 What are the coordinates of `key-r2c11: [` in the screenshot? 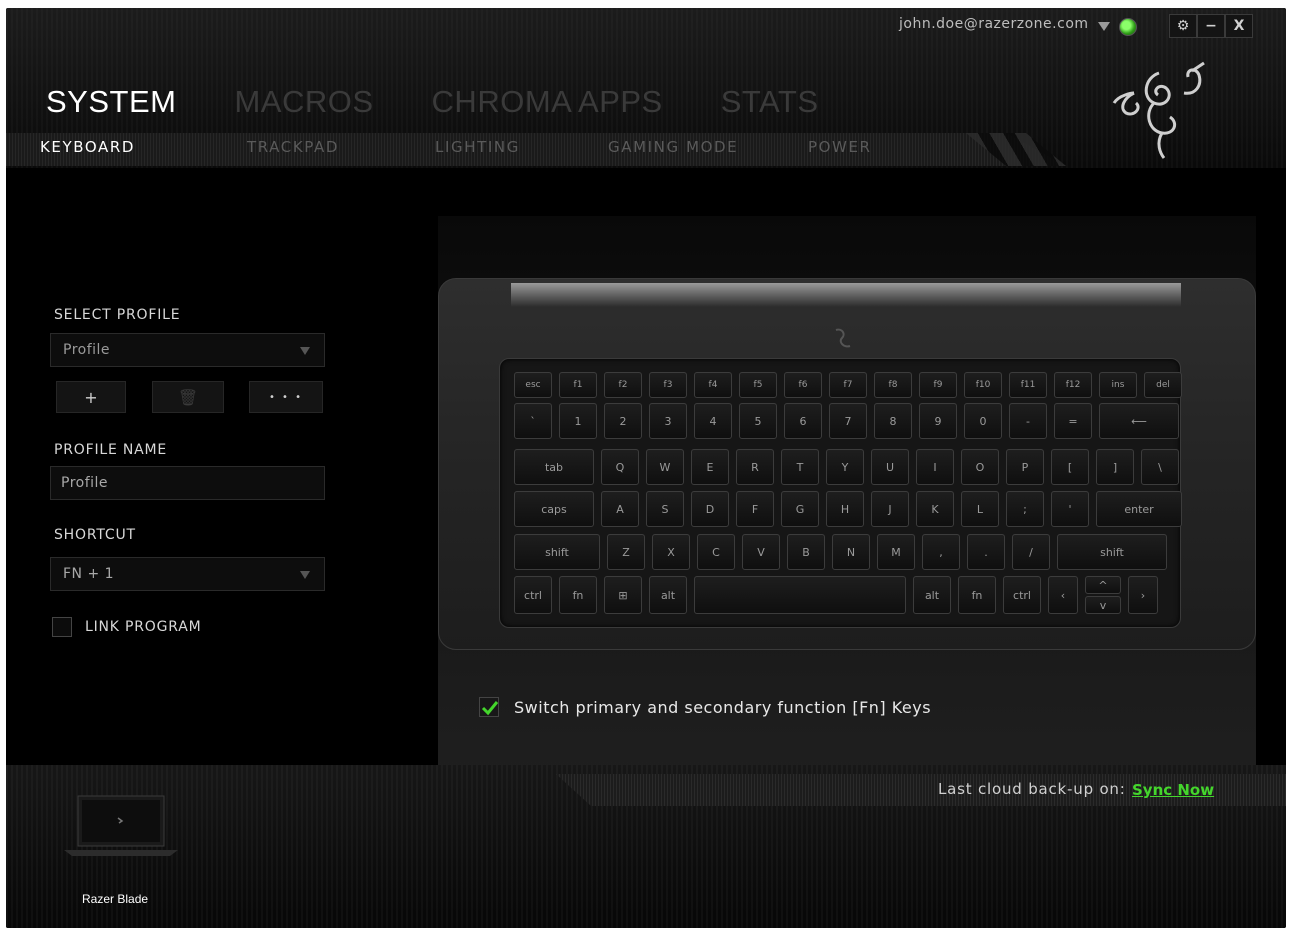 It's located at (1070, 467).